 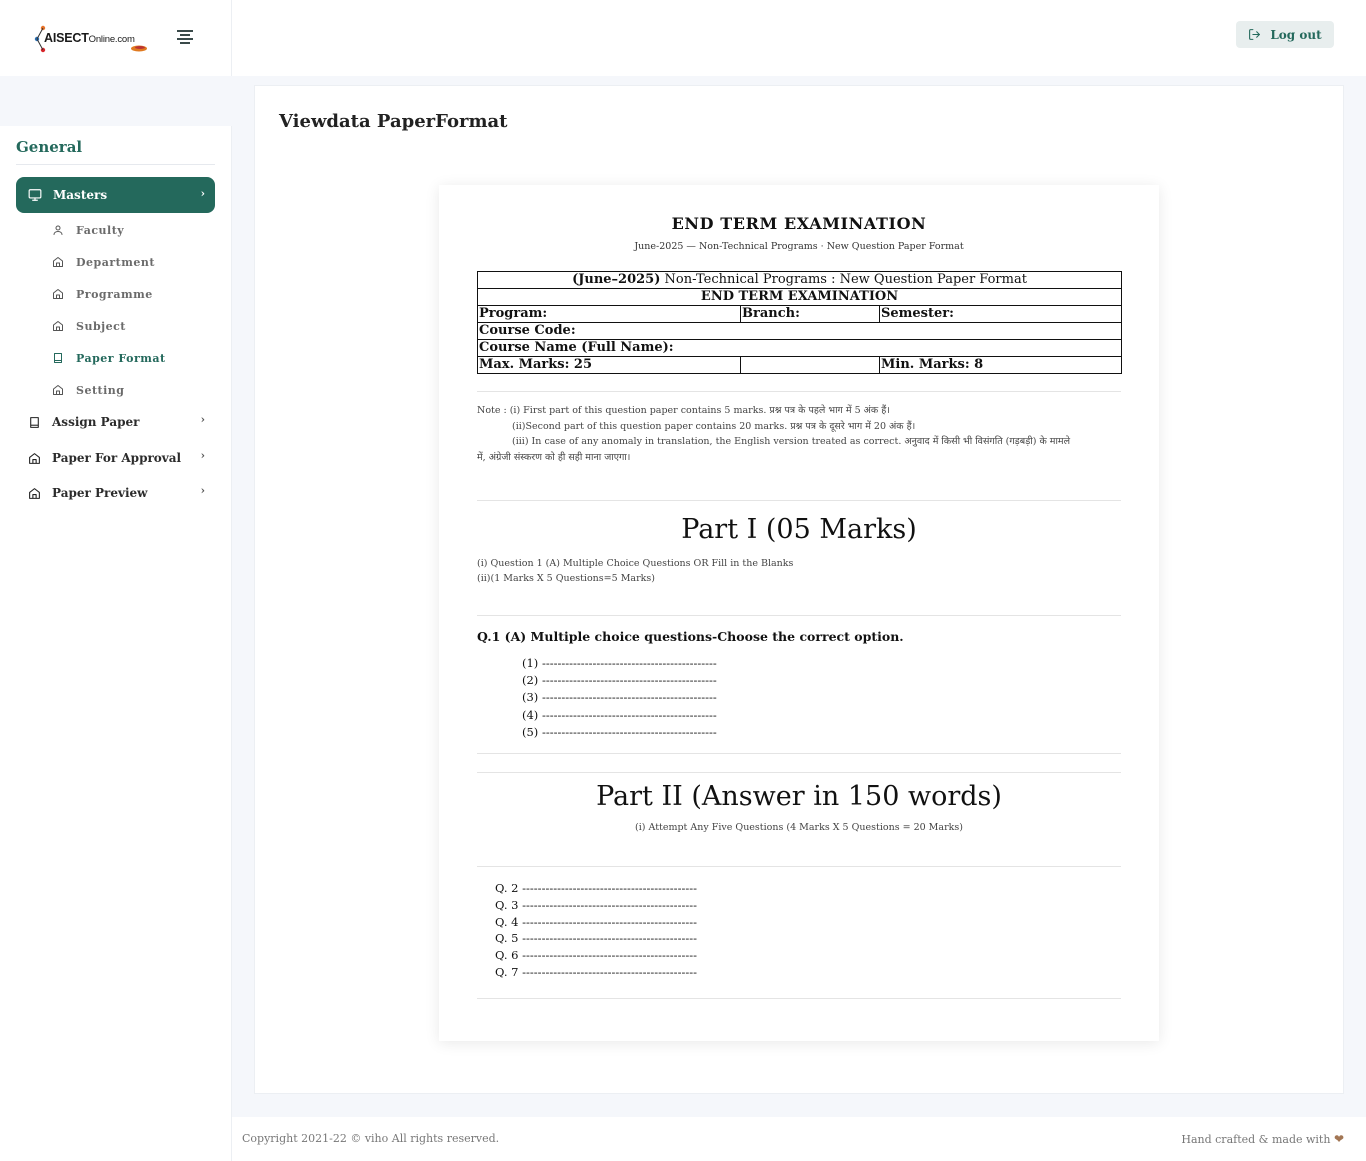 What do you see at coordinates (799, 348) in the screenshot?
I see `course-name-cell: Course Name (Full Name):` at bounding box center [799, 348].